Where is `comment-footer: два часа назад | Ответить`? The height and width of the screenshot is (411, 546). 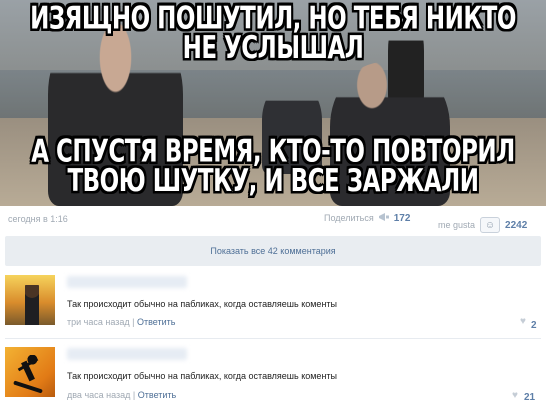
comment-footer: два часа назад | Ответить is located at coordinates (121, 395).